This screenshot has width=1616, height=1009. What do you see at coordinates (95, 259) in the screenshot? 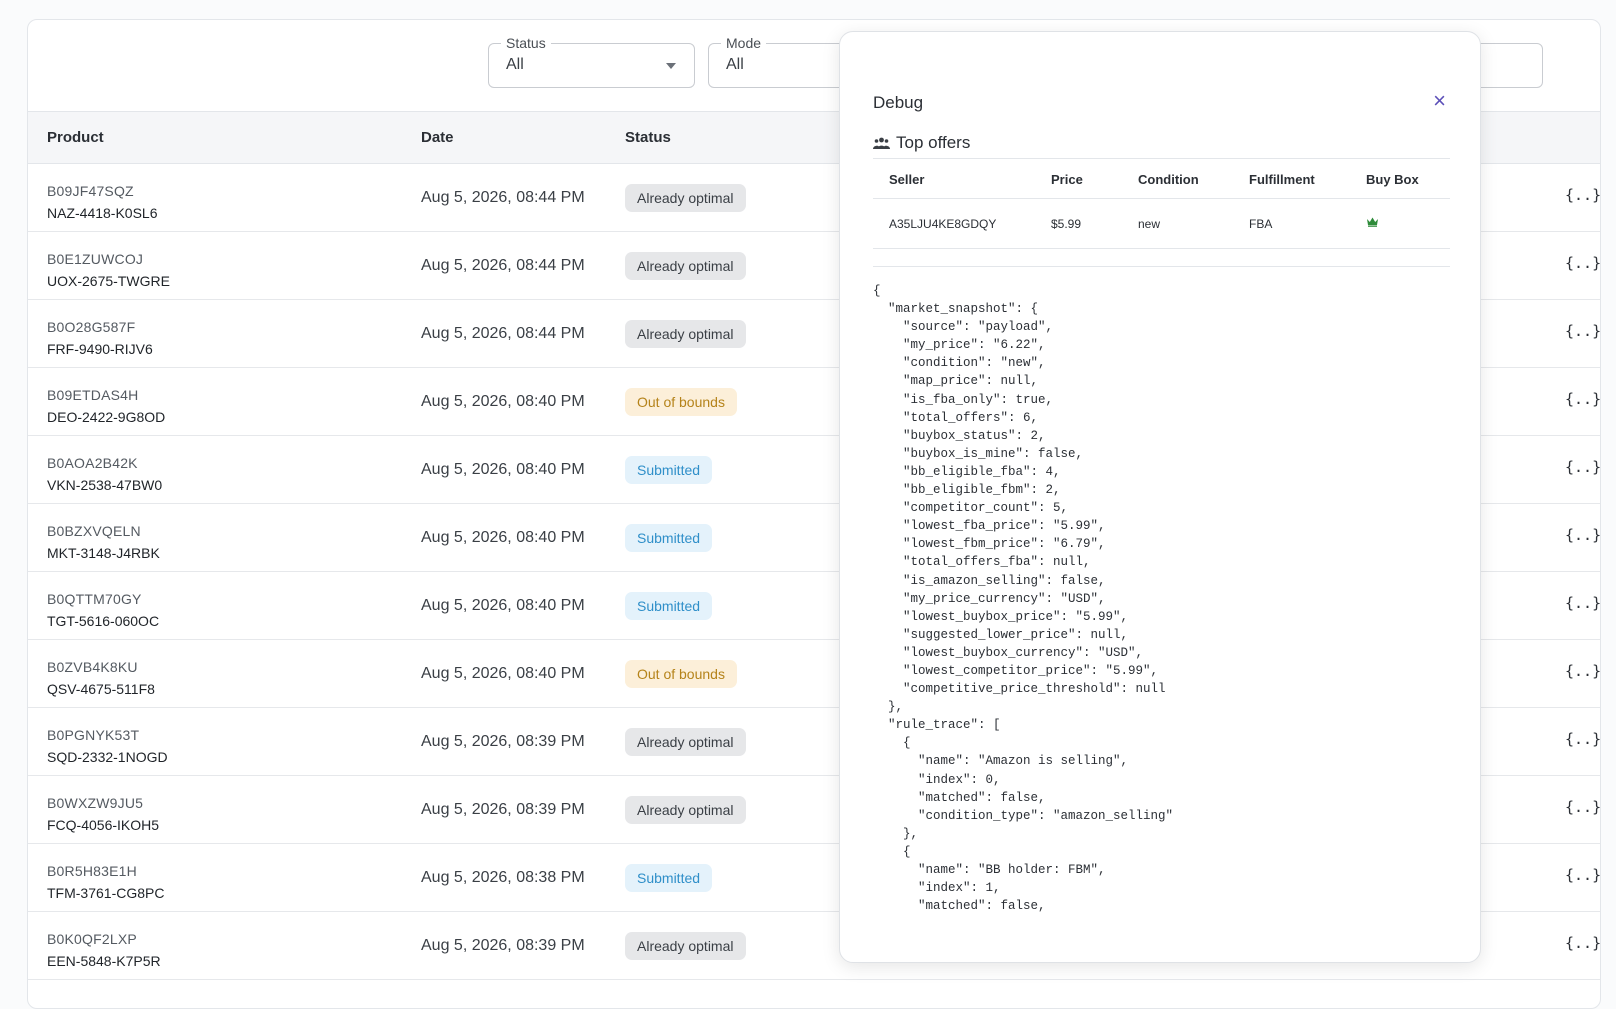
I see `row-asin: B0E1ZUWCOJ` at bounding box center [95, 259].